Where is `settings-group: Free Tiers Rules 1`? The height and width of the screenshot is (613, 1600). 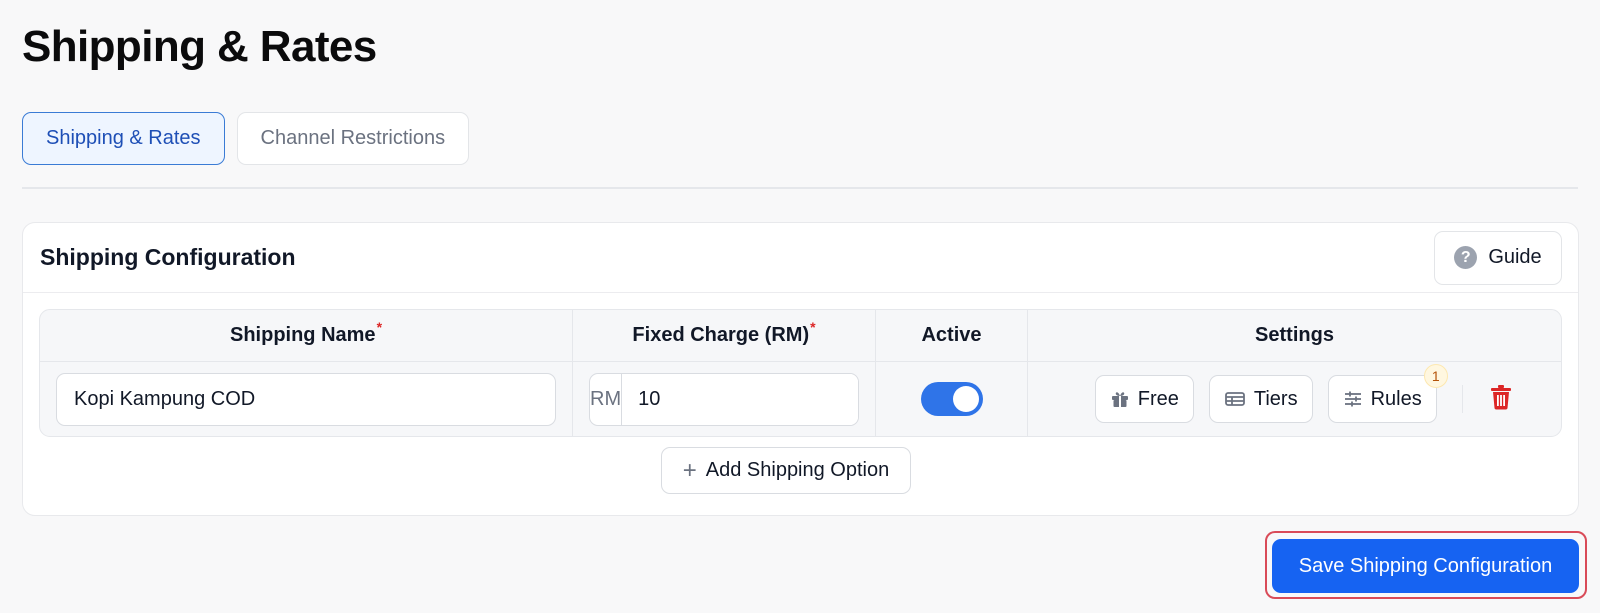 settings-group: Free Tiers Rules 1 is located at coordinates (1303, 393).